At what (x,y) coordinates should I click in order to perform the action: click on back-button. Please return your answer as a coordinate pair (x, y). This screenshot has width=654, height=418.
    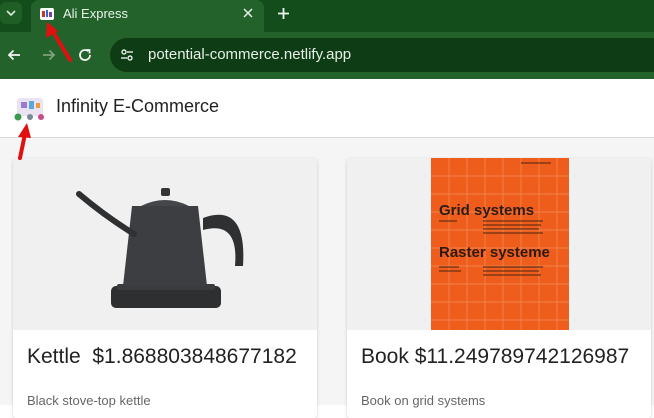
    Looking at the image, I should click on (14, 55).